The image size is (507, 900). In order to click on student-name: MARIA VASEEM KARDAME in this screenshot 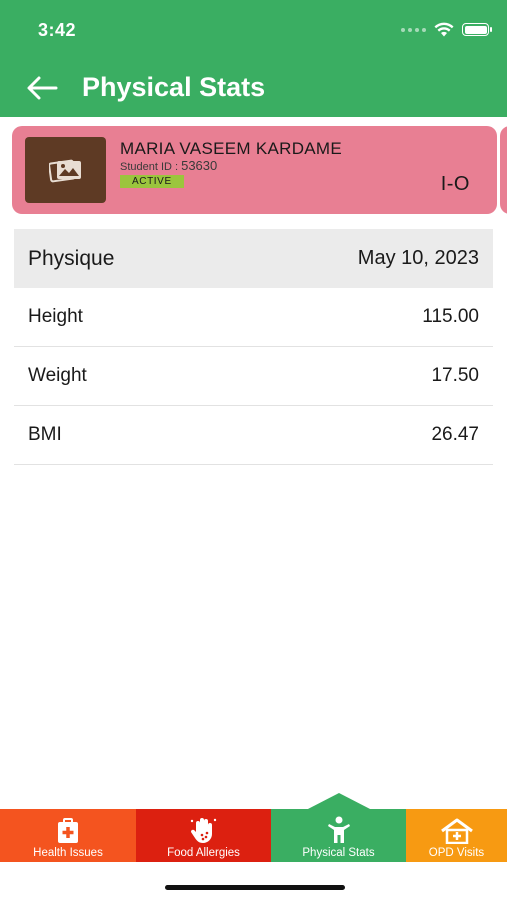, I will do `click(231, 148)`.